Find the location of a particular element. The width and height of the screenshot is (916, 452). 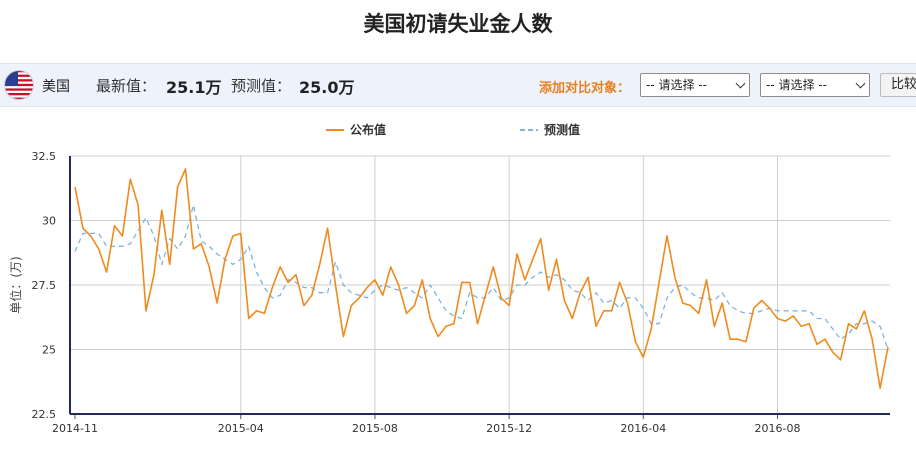

x-tick-label: 2016-08 is located at coordinates (778, 428).